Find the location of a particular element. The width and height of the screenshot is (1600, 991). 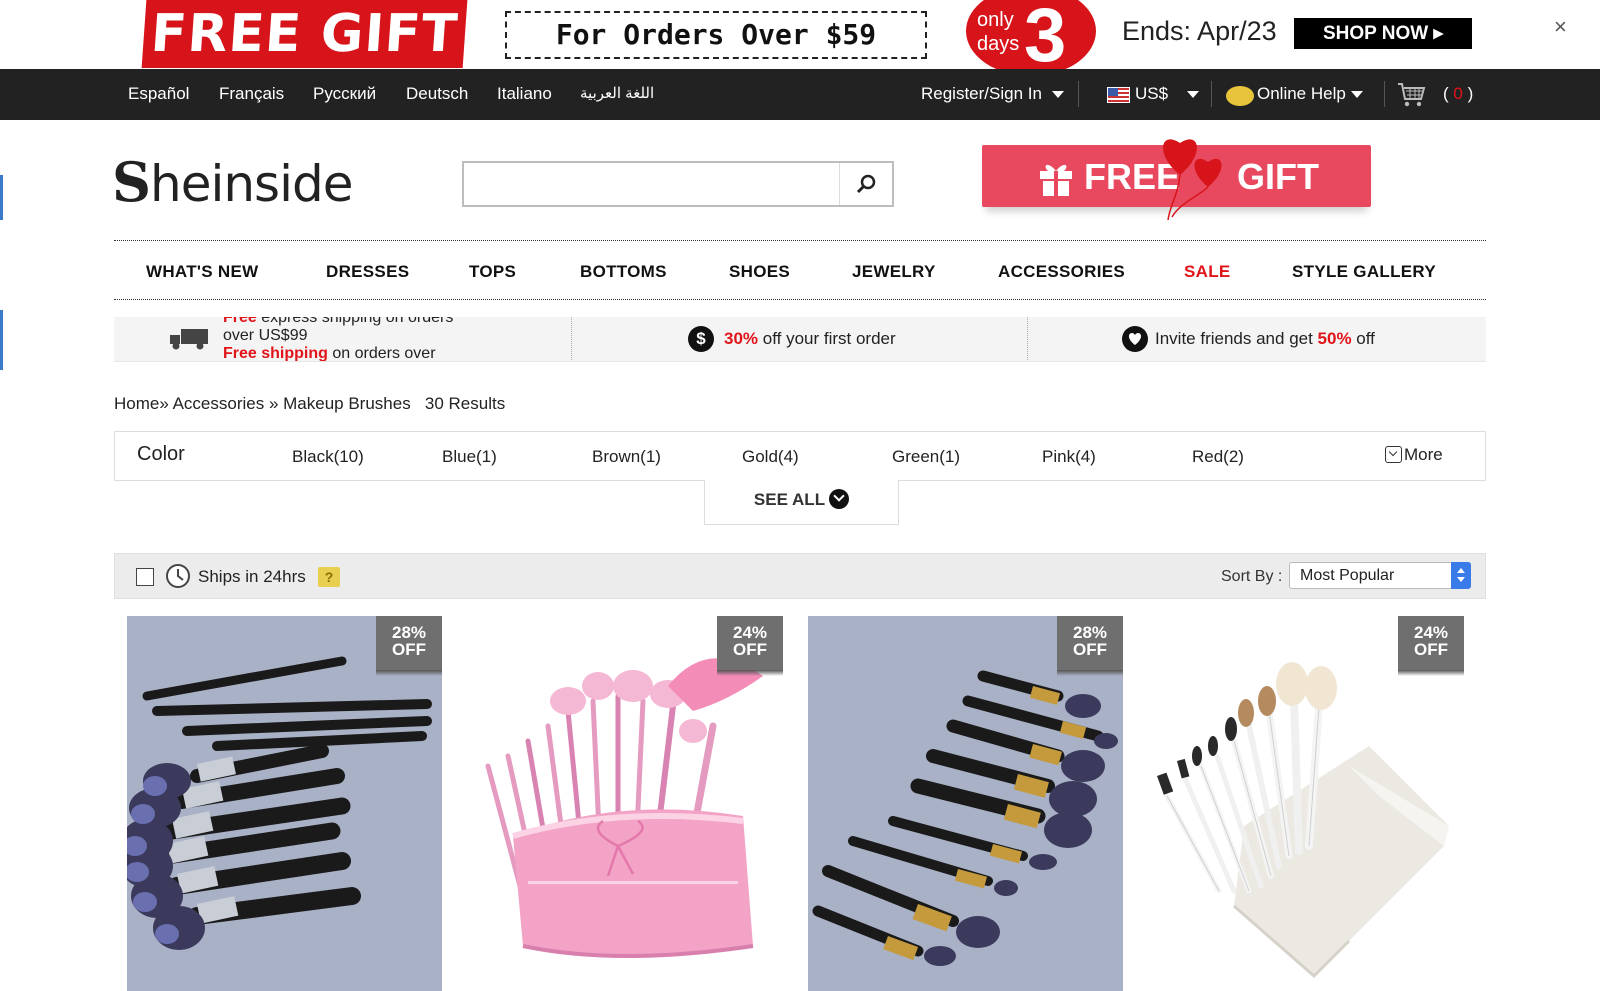

online-help-link: Online Help is located at coordinates (1301, 94).